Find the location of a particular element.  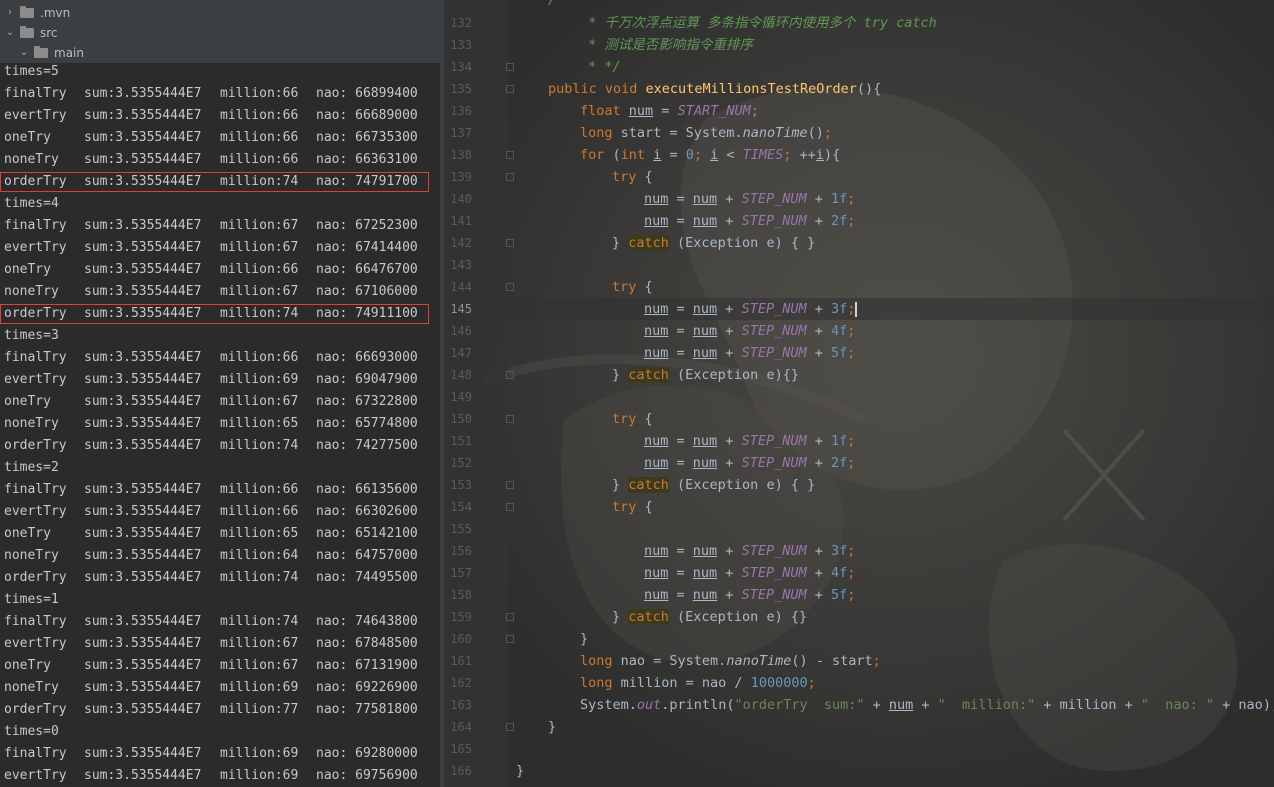

line-number: 165 is located at coordinates (458, 749).